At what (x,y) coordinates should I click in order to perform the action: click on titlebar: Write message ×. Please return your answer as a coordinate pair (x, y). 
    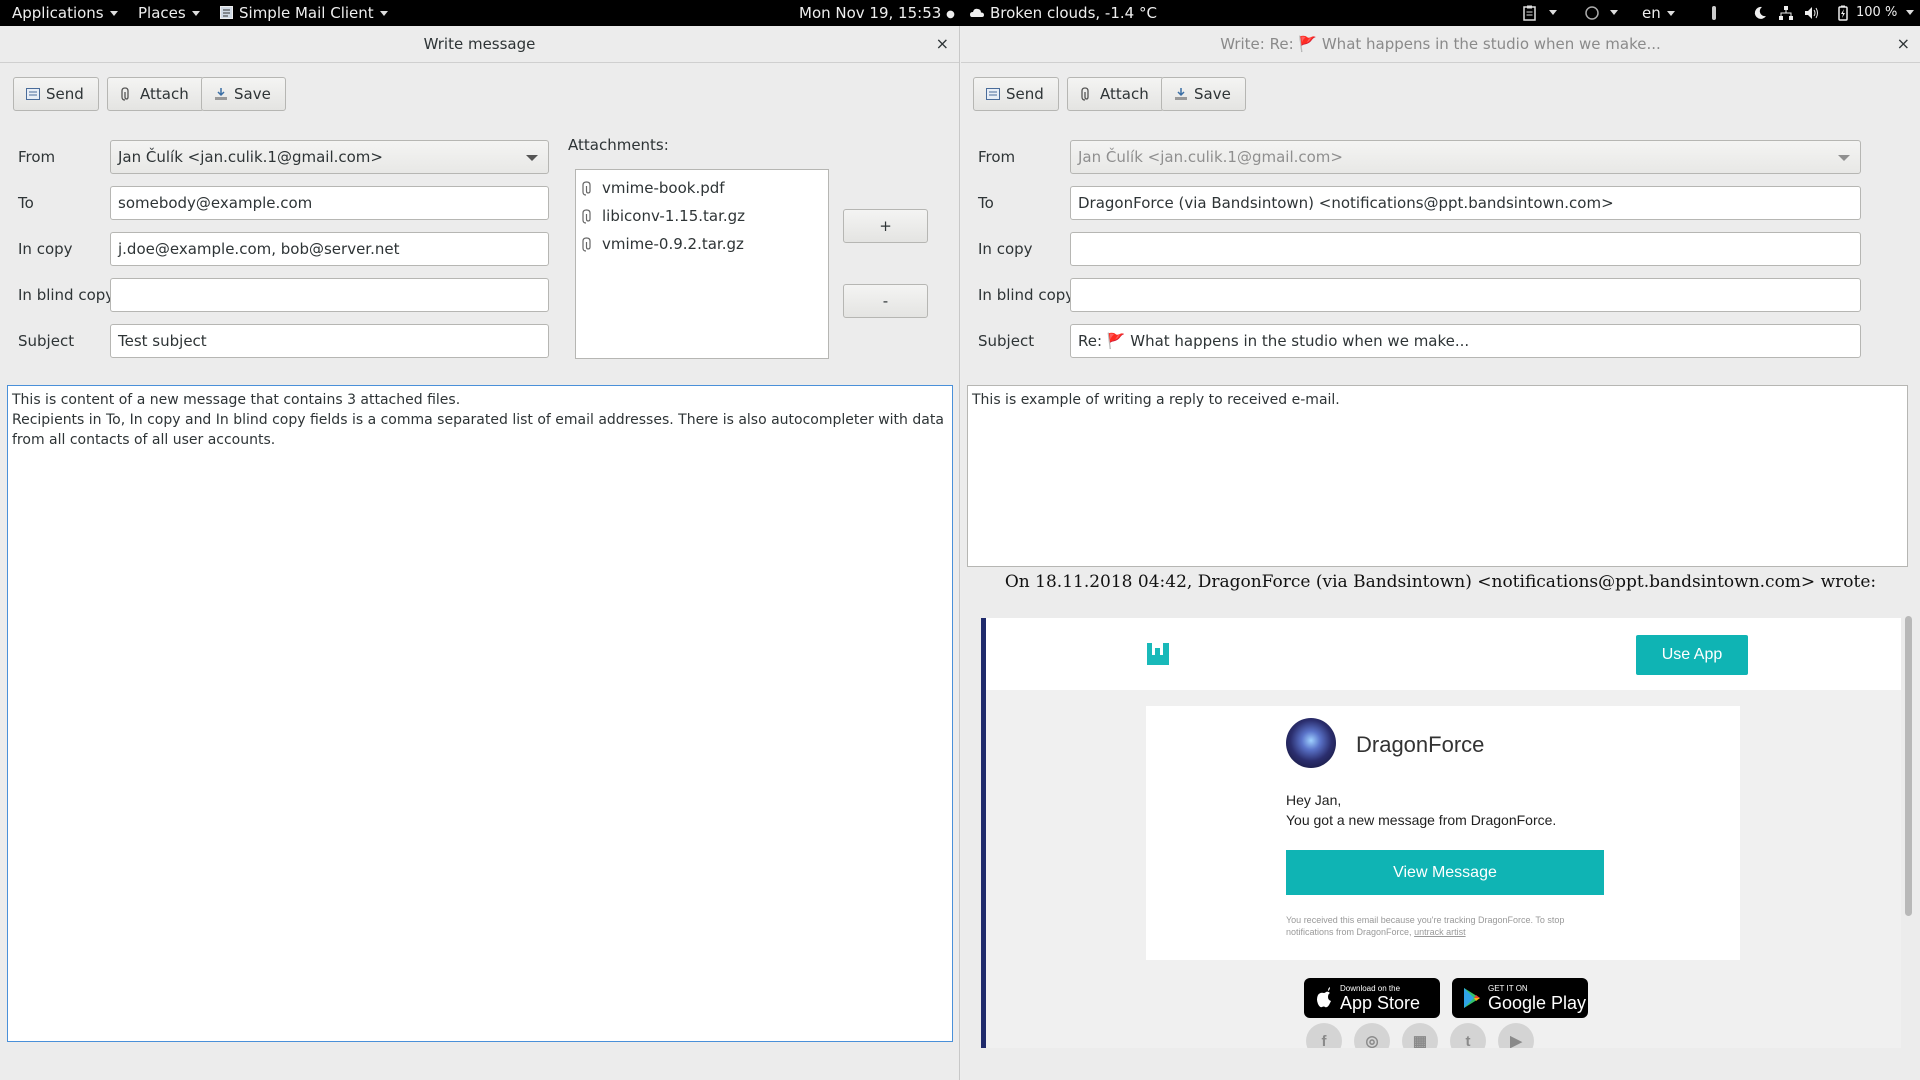
    Looking at the image, I should click on (479, 44).